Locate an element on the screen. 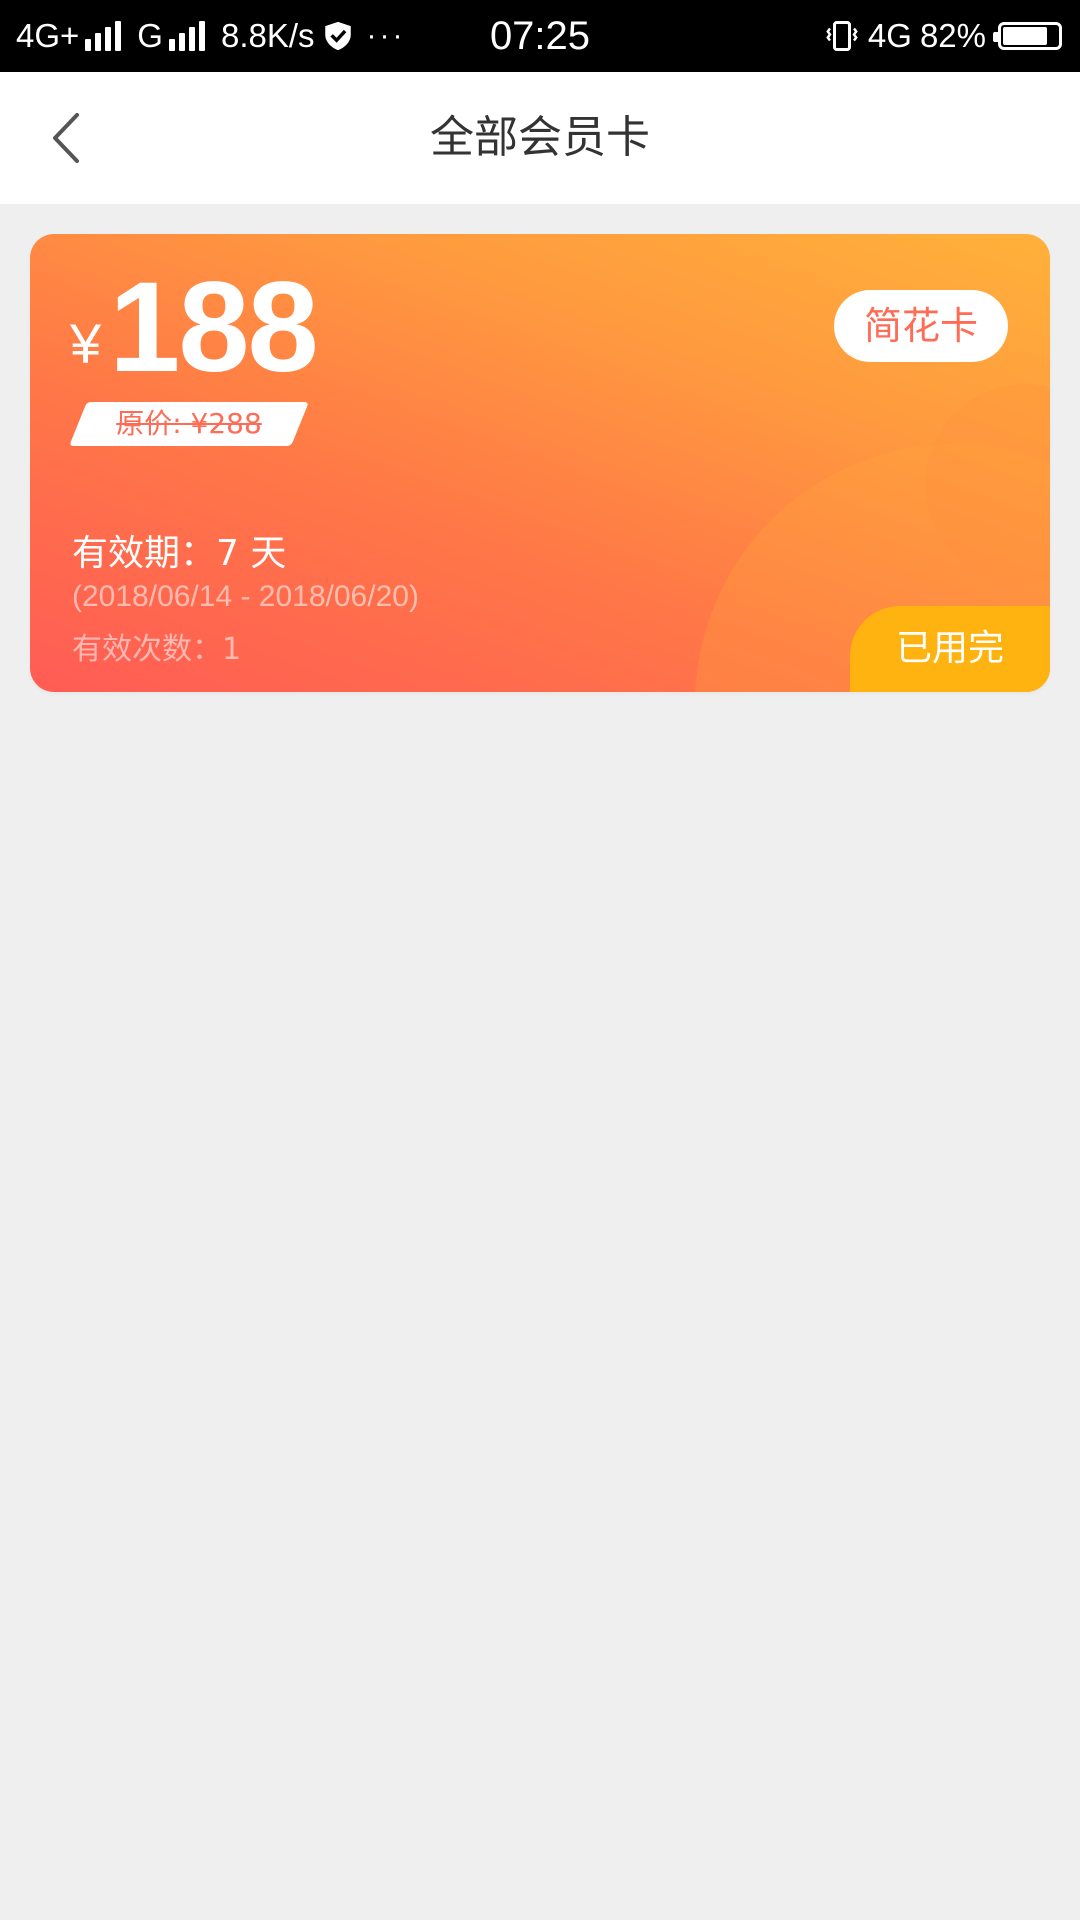  top-navigation-bar: 全部会员卡 is located at coordinates (540, 138).